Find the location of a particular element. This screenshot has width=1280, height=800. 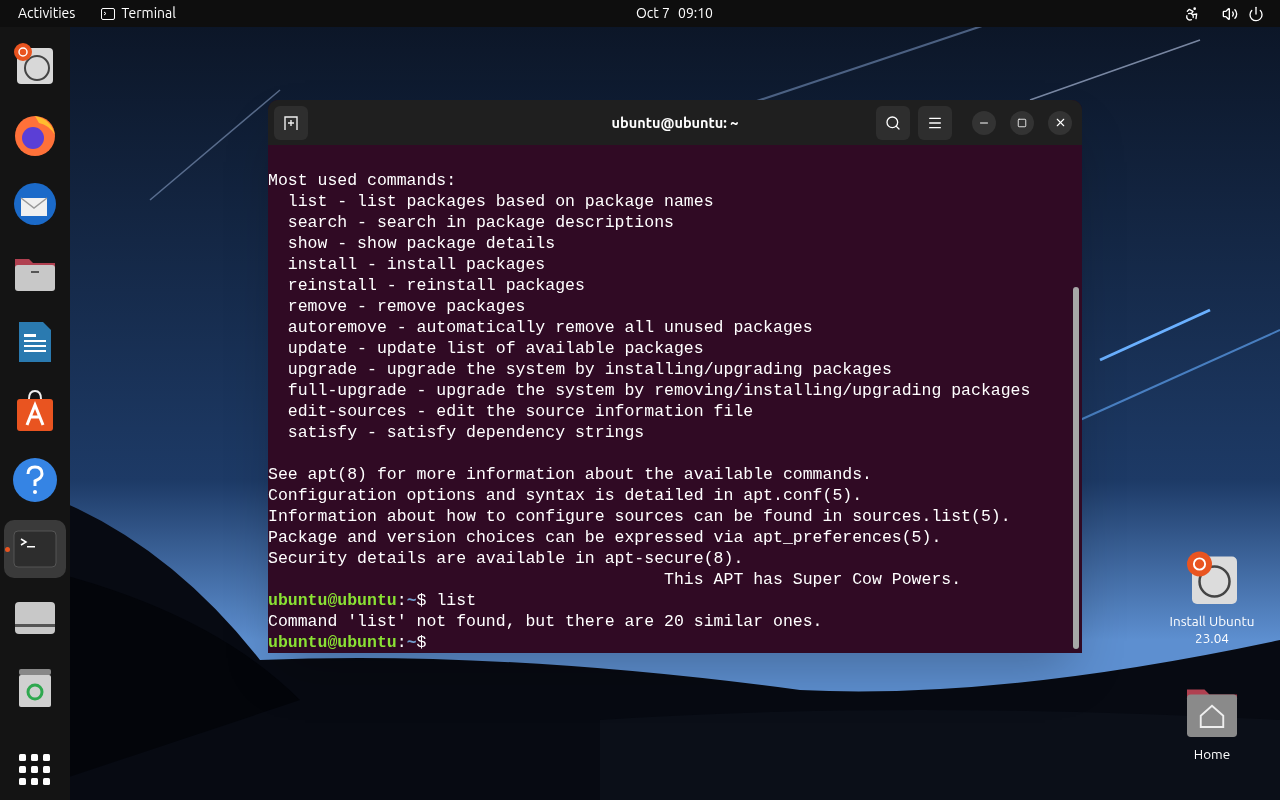

scrollbar is located at coordinates (1076, 468).